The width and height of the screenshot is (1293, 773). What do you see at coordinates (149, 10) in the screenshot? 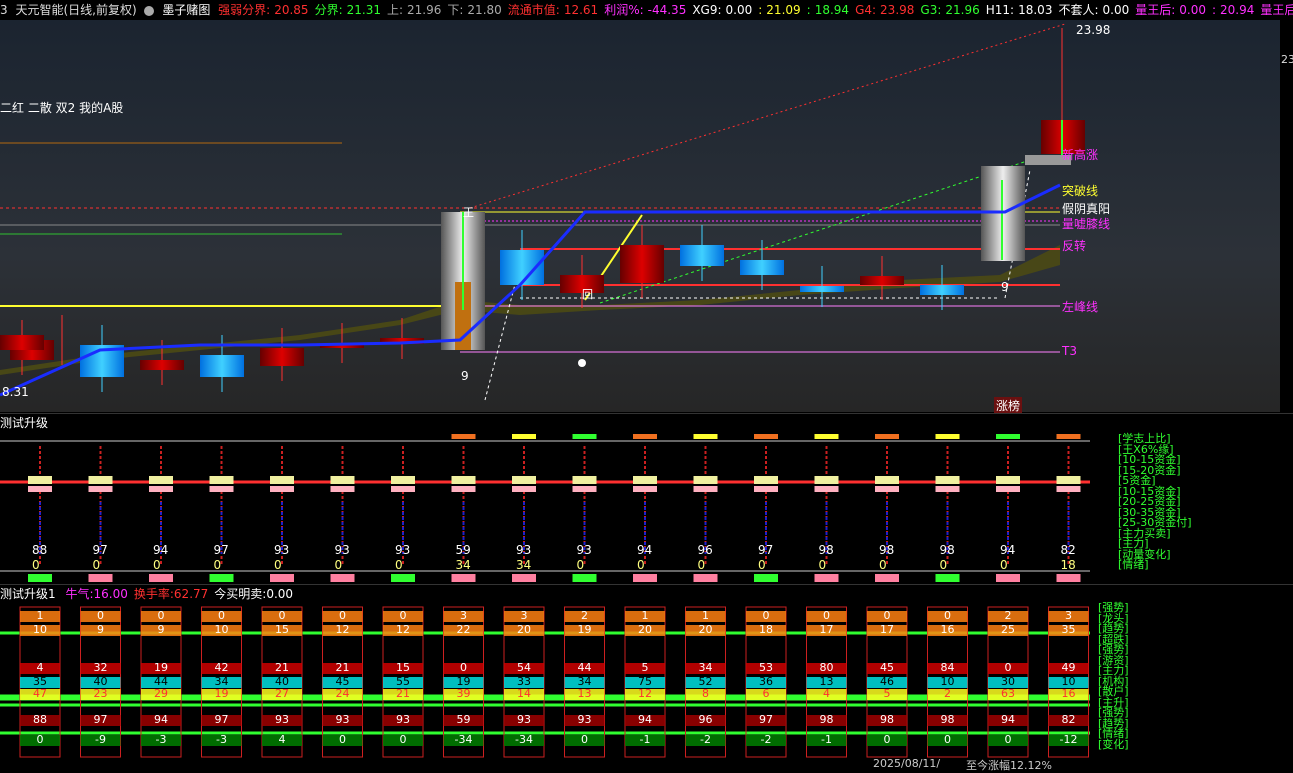
I see `gear-icon` at bounding box center [149, 10].